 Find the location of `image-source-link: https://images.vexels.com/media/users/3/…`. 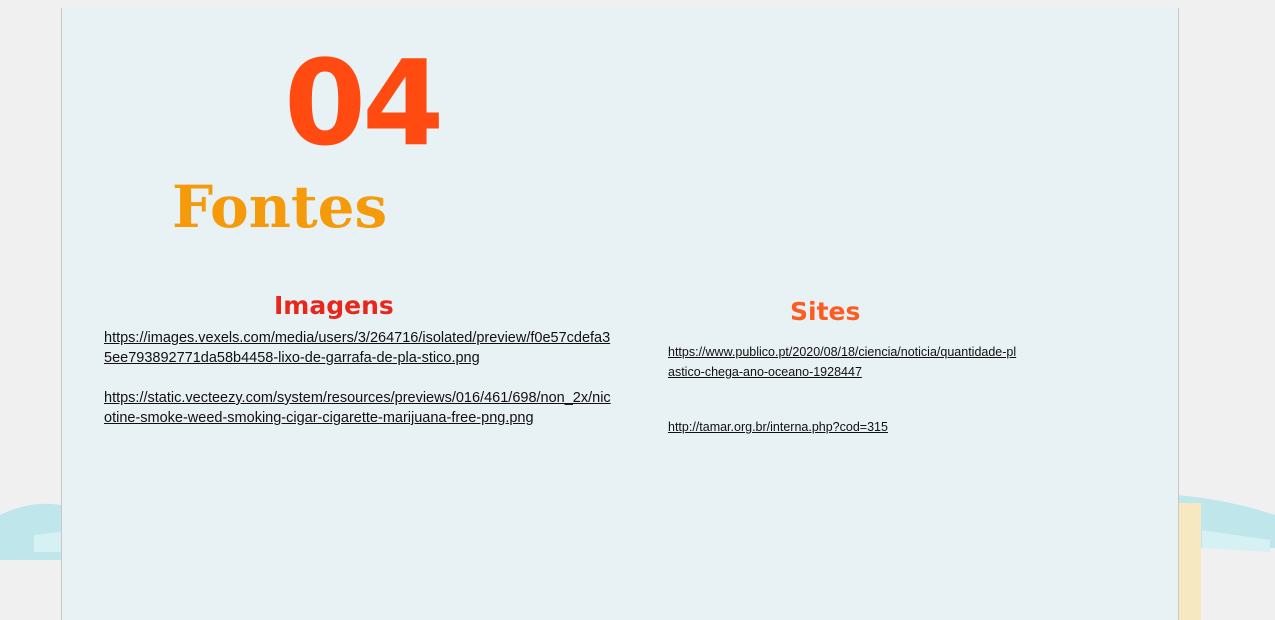

image-source-link: https://images.vexels.com/media/users/3/… is located at coordinates (359, 348).